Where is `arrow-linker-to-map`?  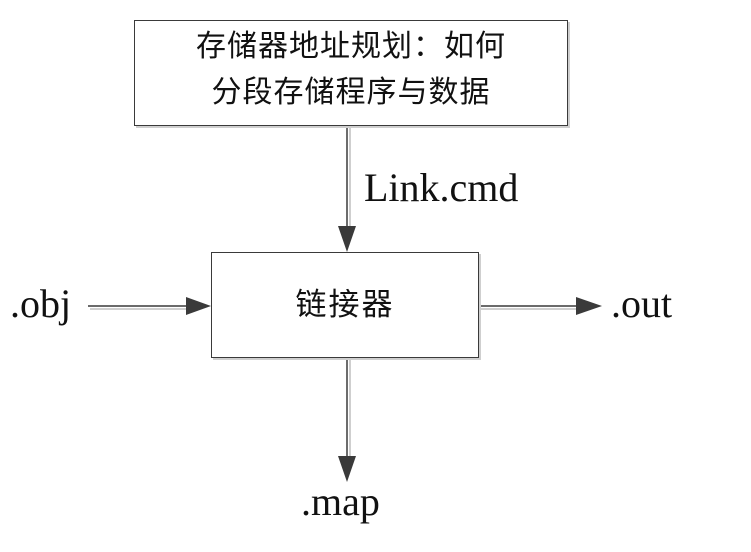 arrow-linker-to-map is located at coordinates (347, 420).